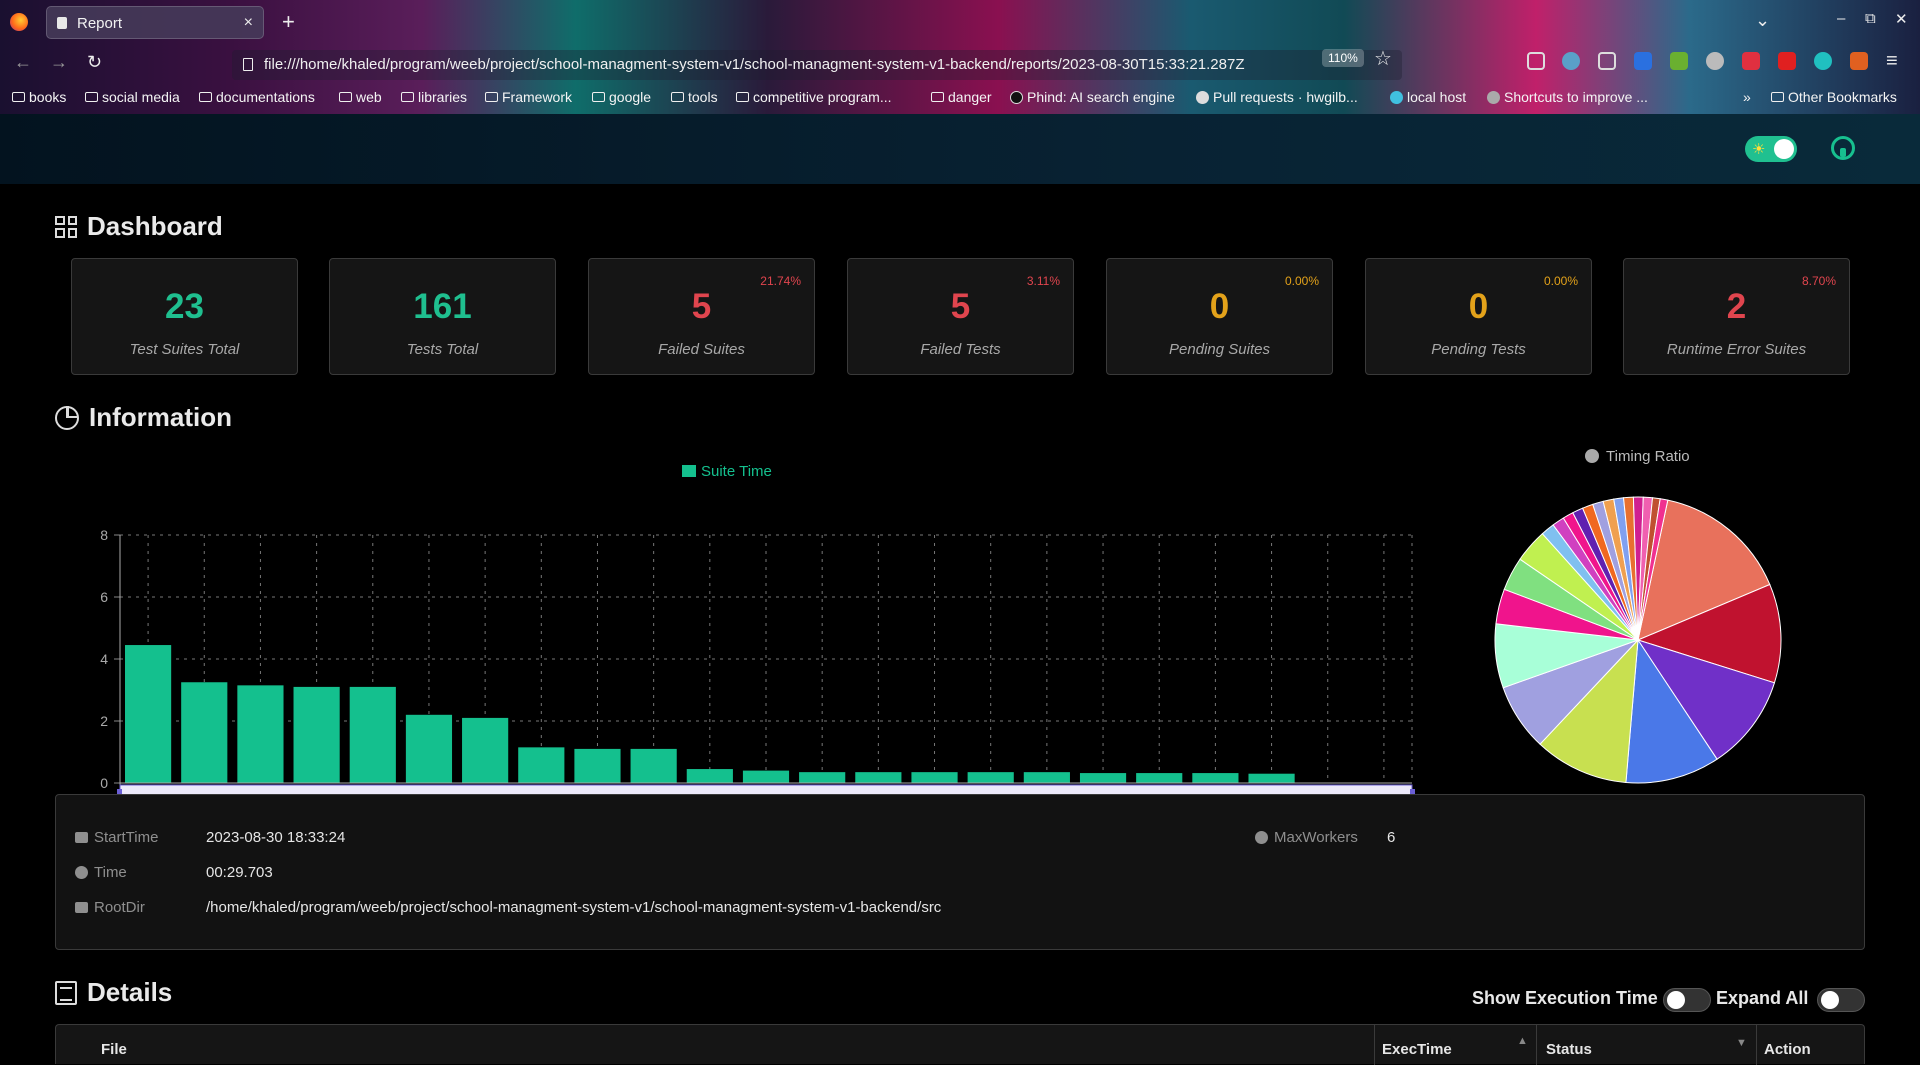 This screenshot has height=1065, width=1920. I want to click on bookmark-folder: books, so click(39, 97).